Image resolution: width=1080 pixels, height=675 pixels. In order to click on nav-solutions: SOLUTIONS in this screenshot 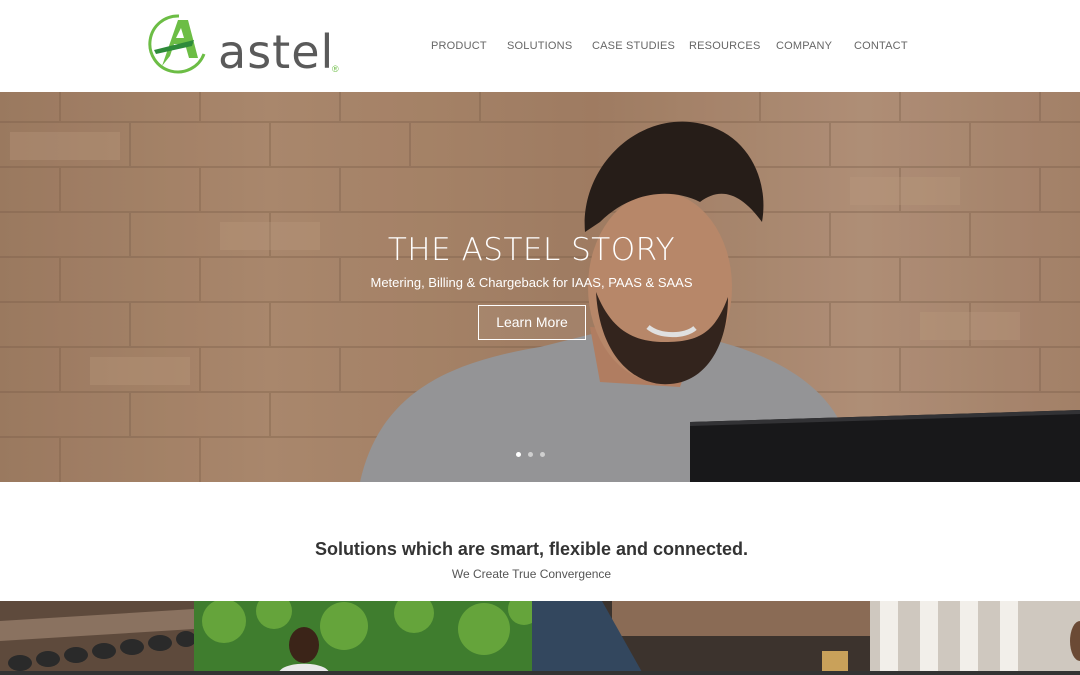, I will do `click(539, 46)`.